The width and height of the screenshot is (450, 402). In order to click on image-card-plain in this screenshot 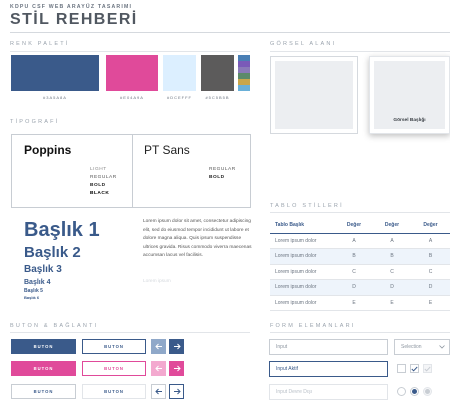, I will do `click(314, 95)`.